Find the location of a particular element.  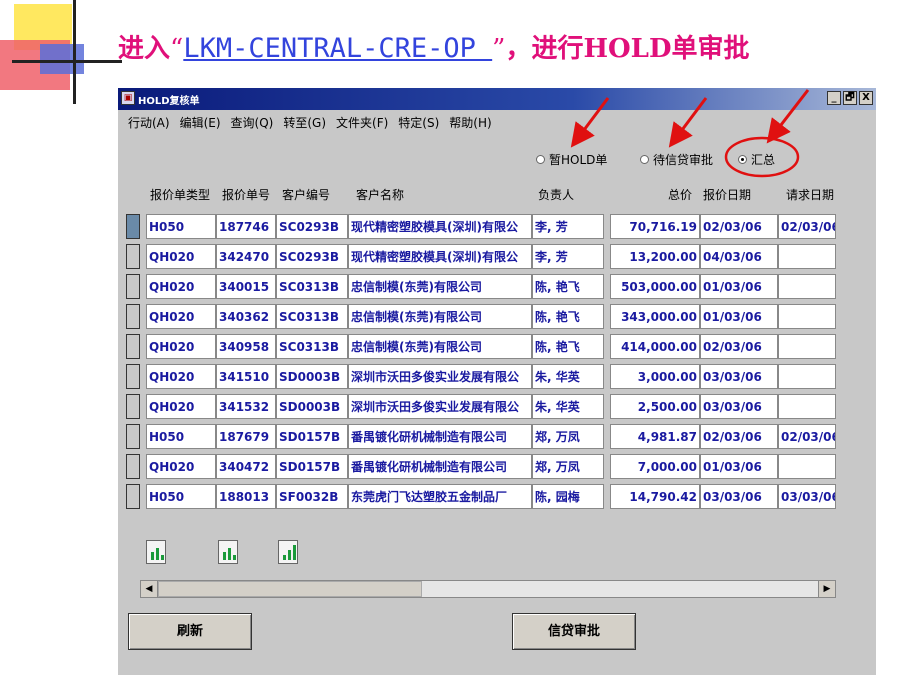

cell-total: 503,000.00 is located at coordinates (655, 286).